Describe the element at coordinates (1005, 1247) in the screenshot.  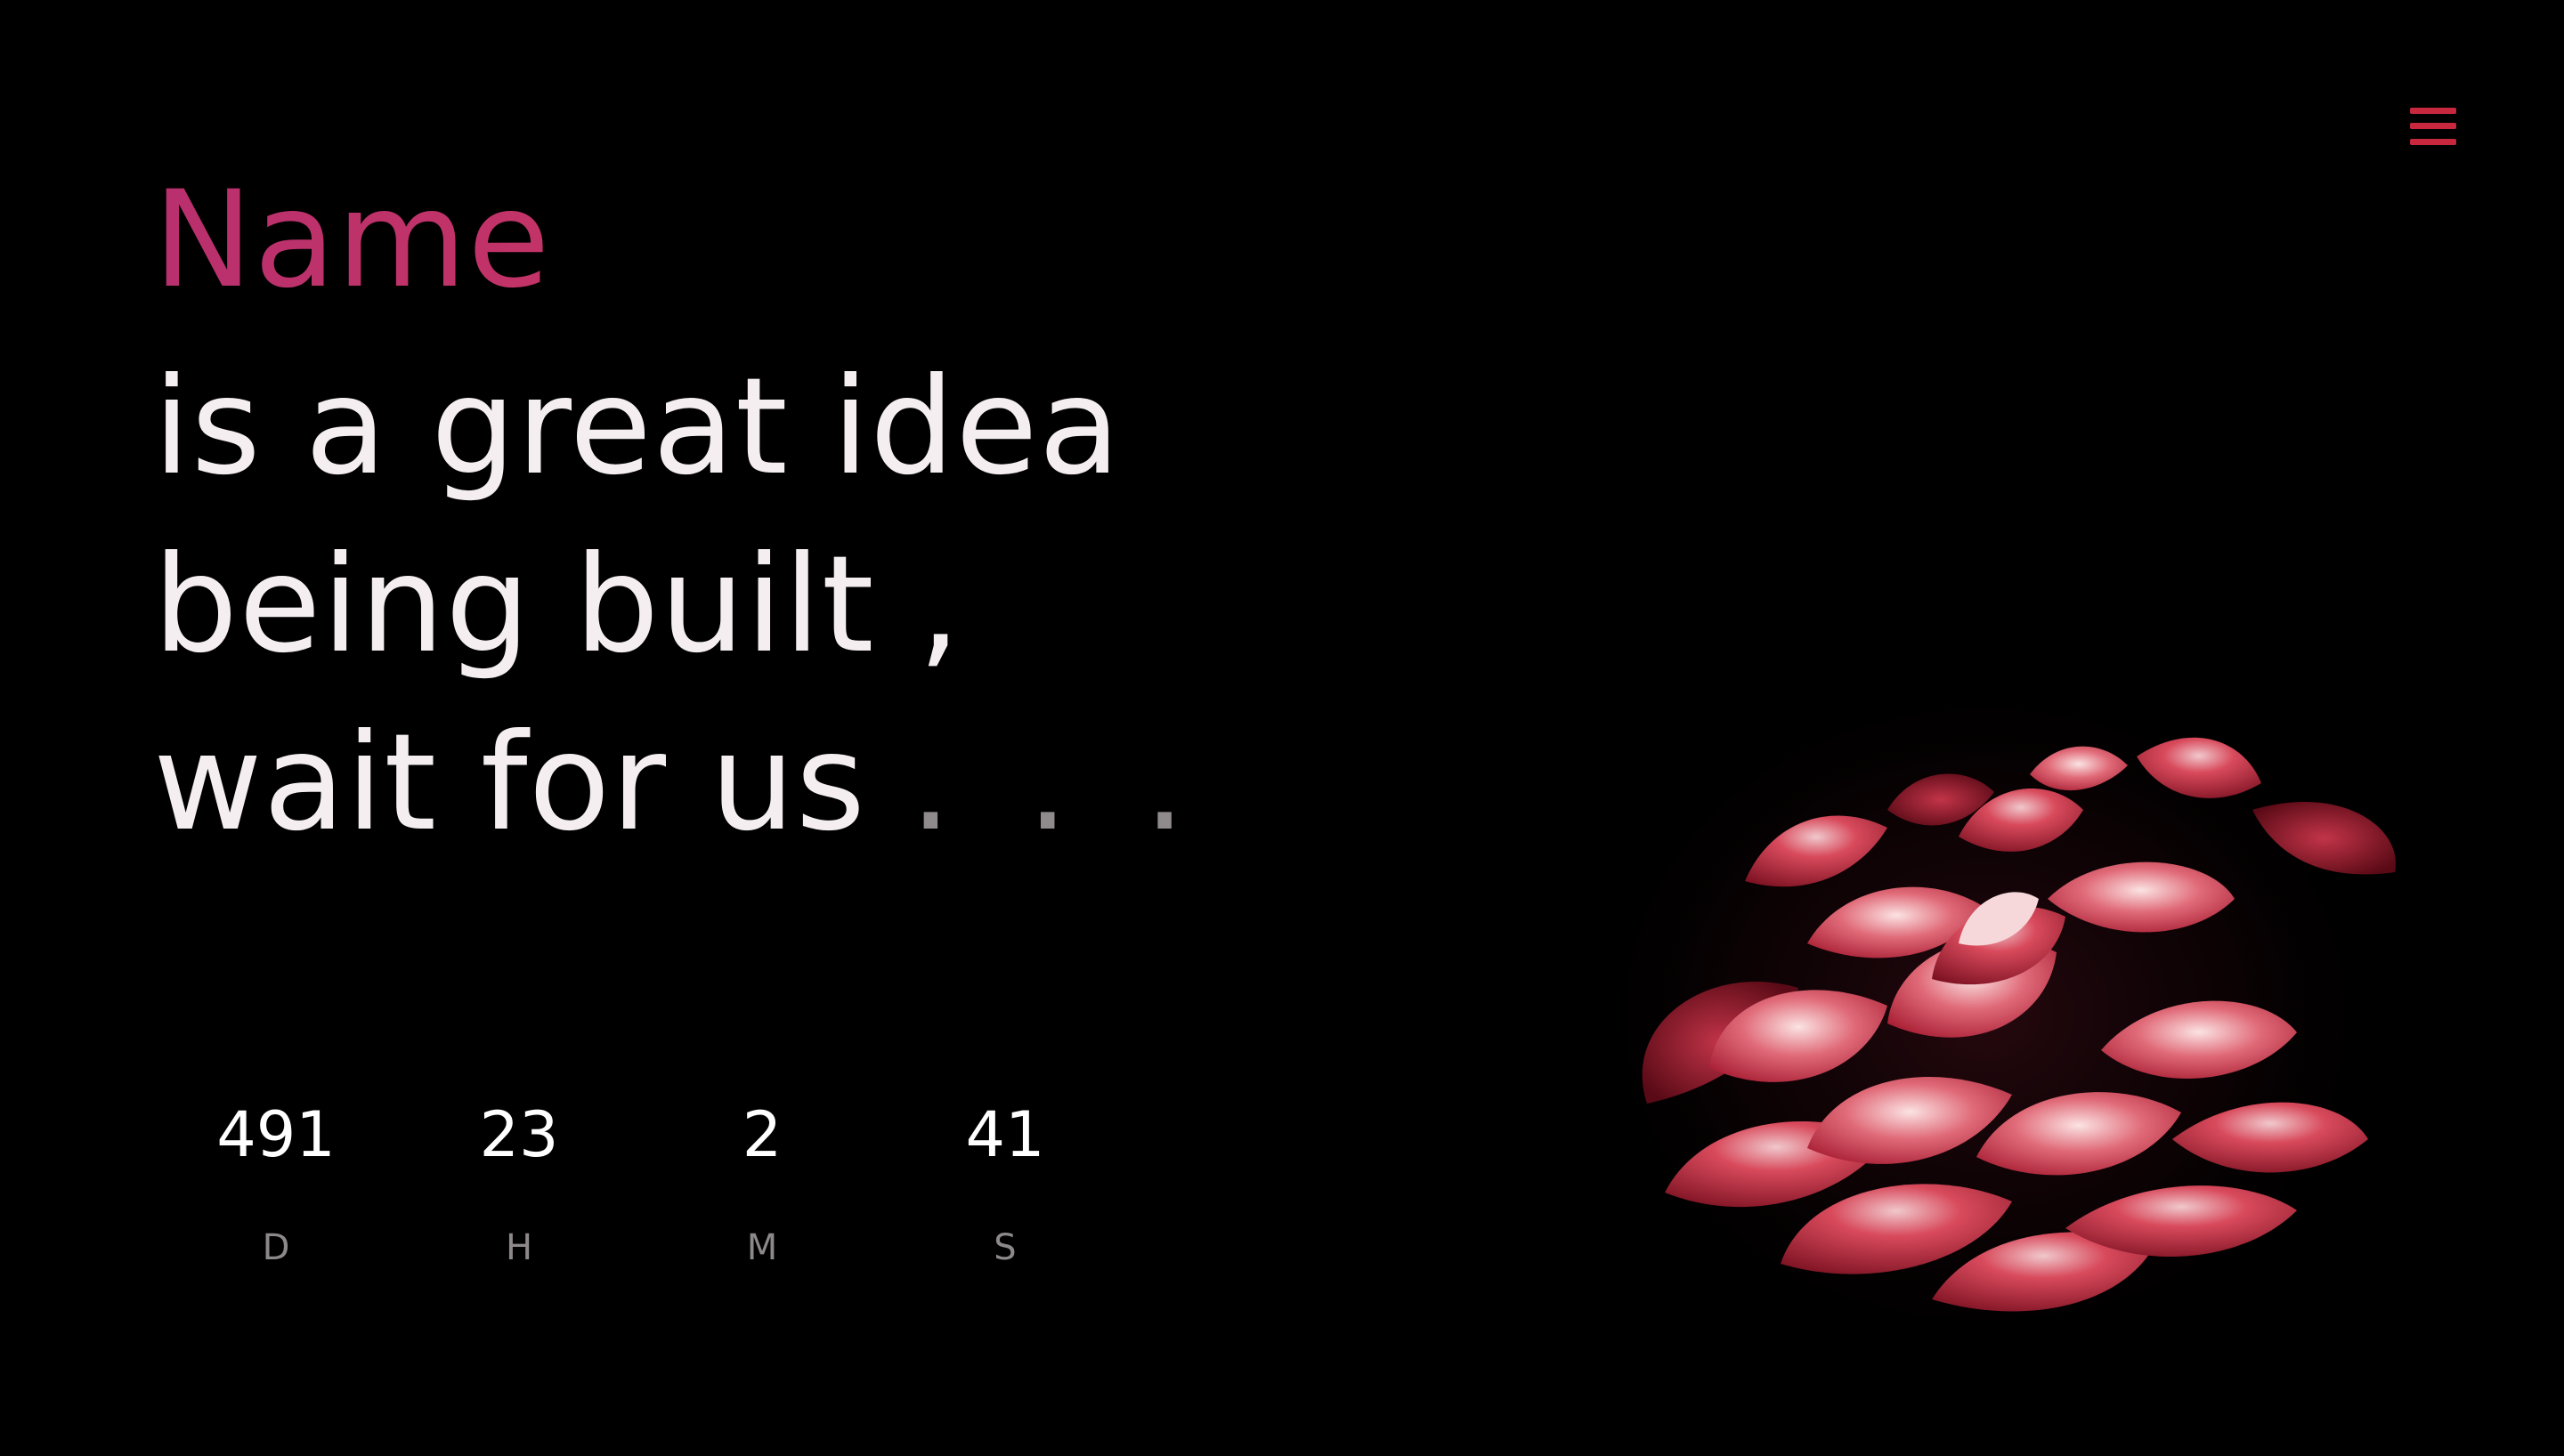
I see `countdown-seconds-label: S` at that location.